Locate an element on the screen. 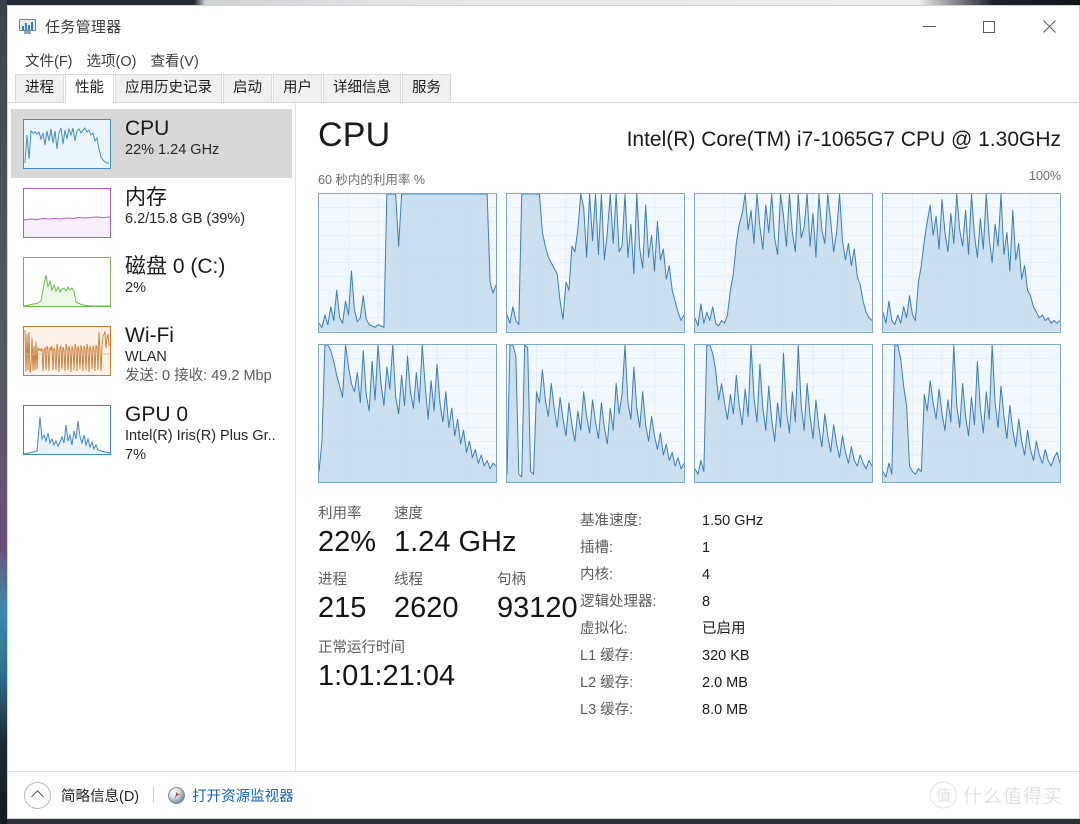  sidebar-item-cpu-sub: 22% 1.24 GHz is located at coordinates (172, 150).